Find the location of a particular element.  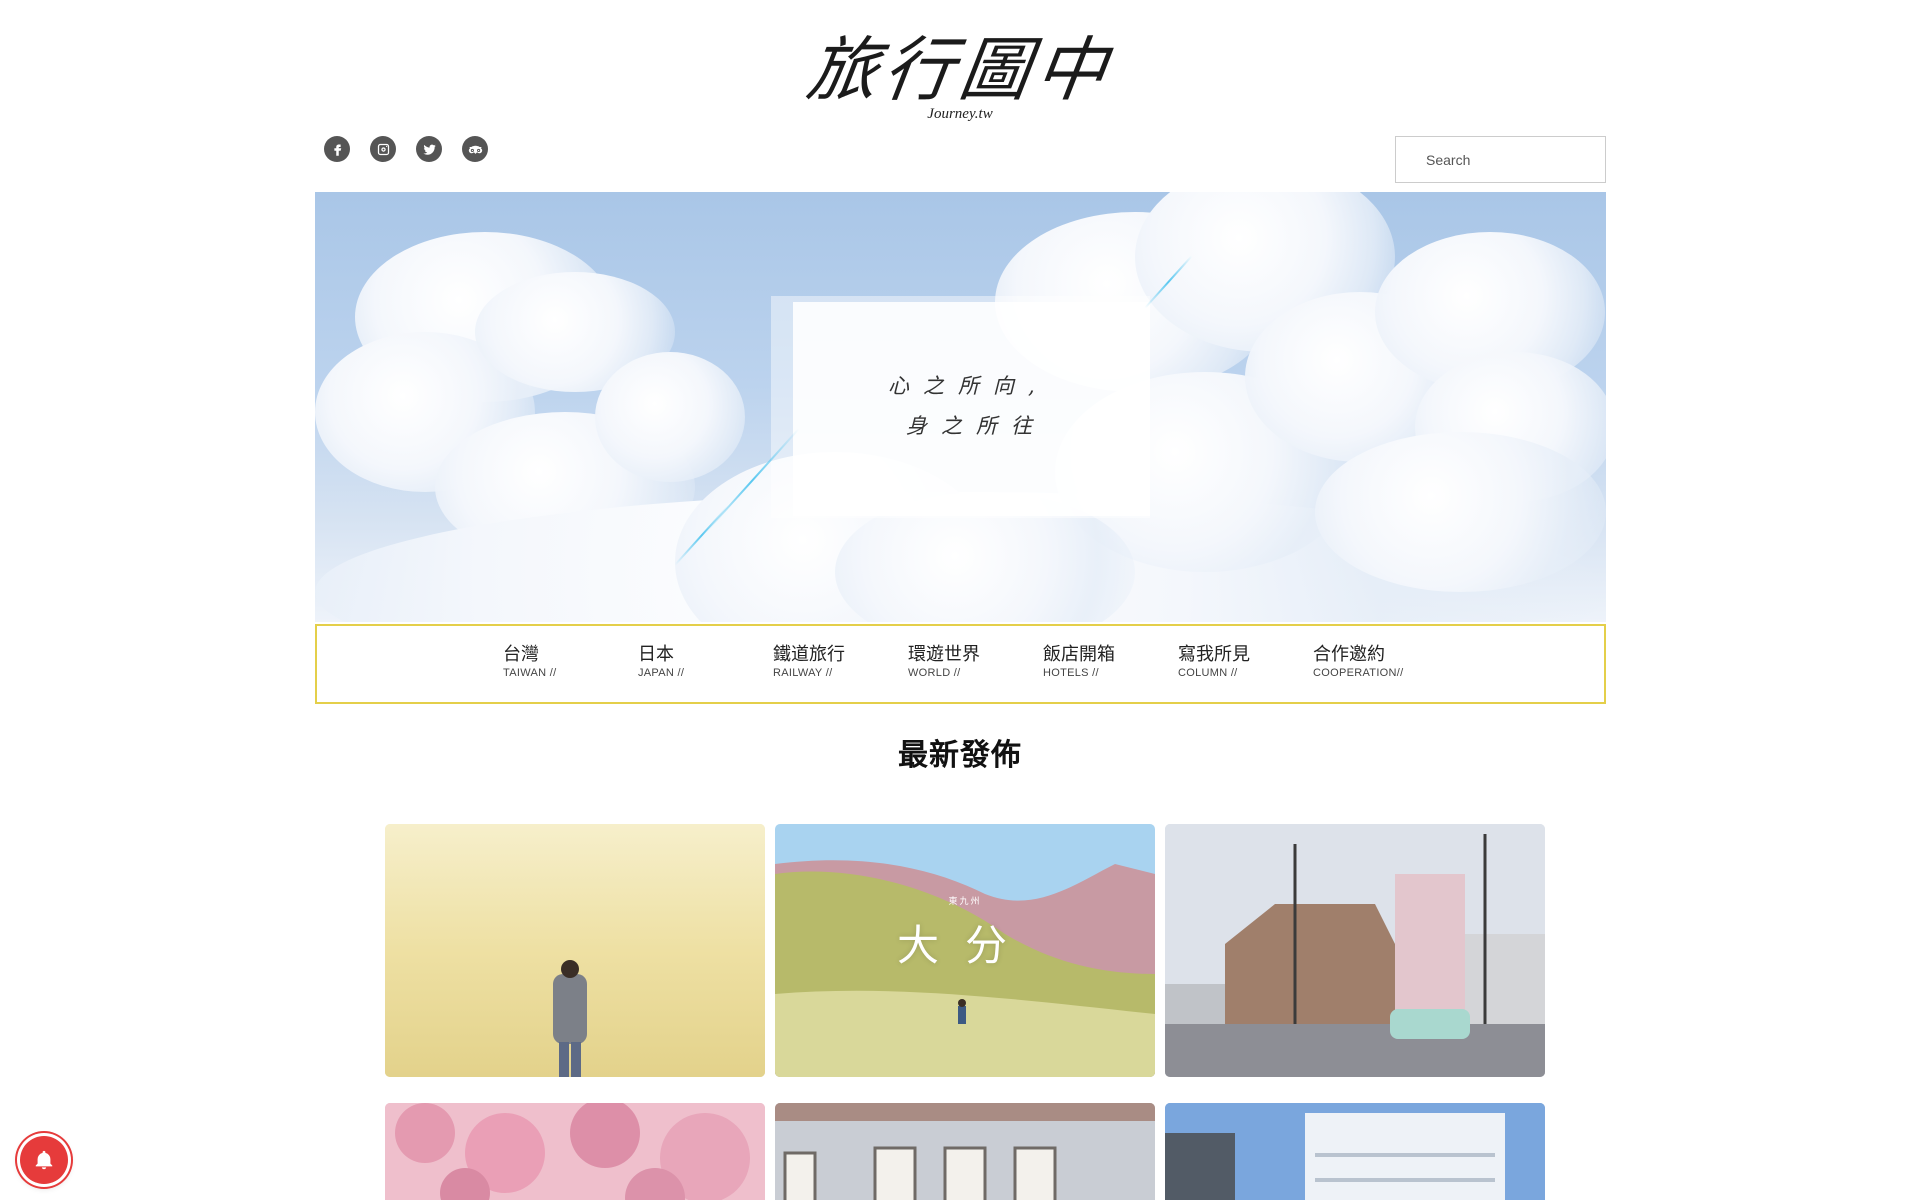

search-box is located at coordinates (1501, 159).